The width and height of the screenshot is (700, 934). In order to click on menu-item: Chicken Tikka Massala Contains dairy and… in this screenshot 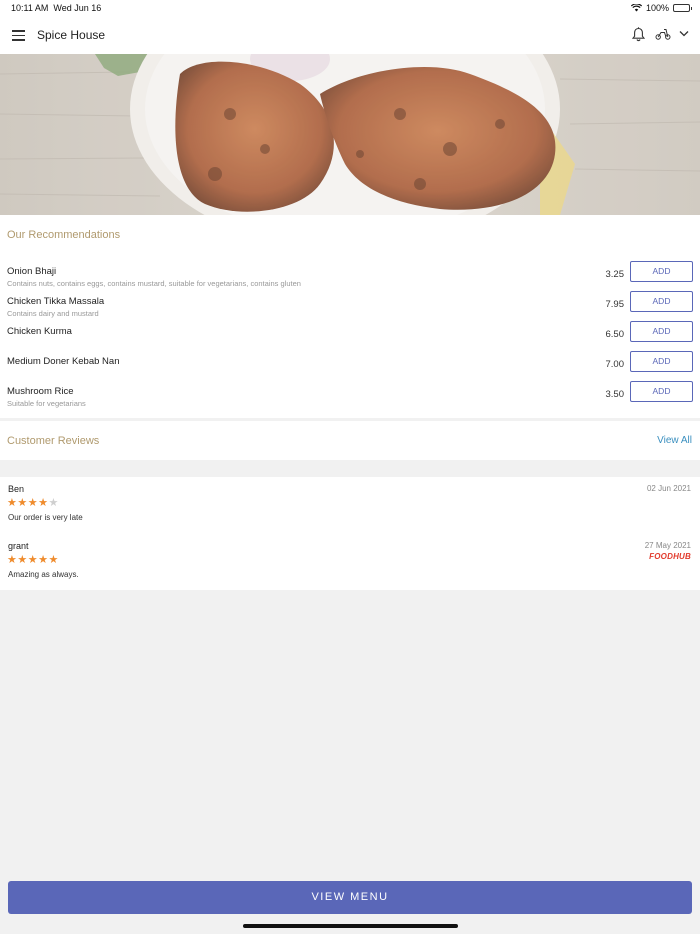, I will do `click(350, 308)`.